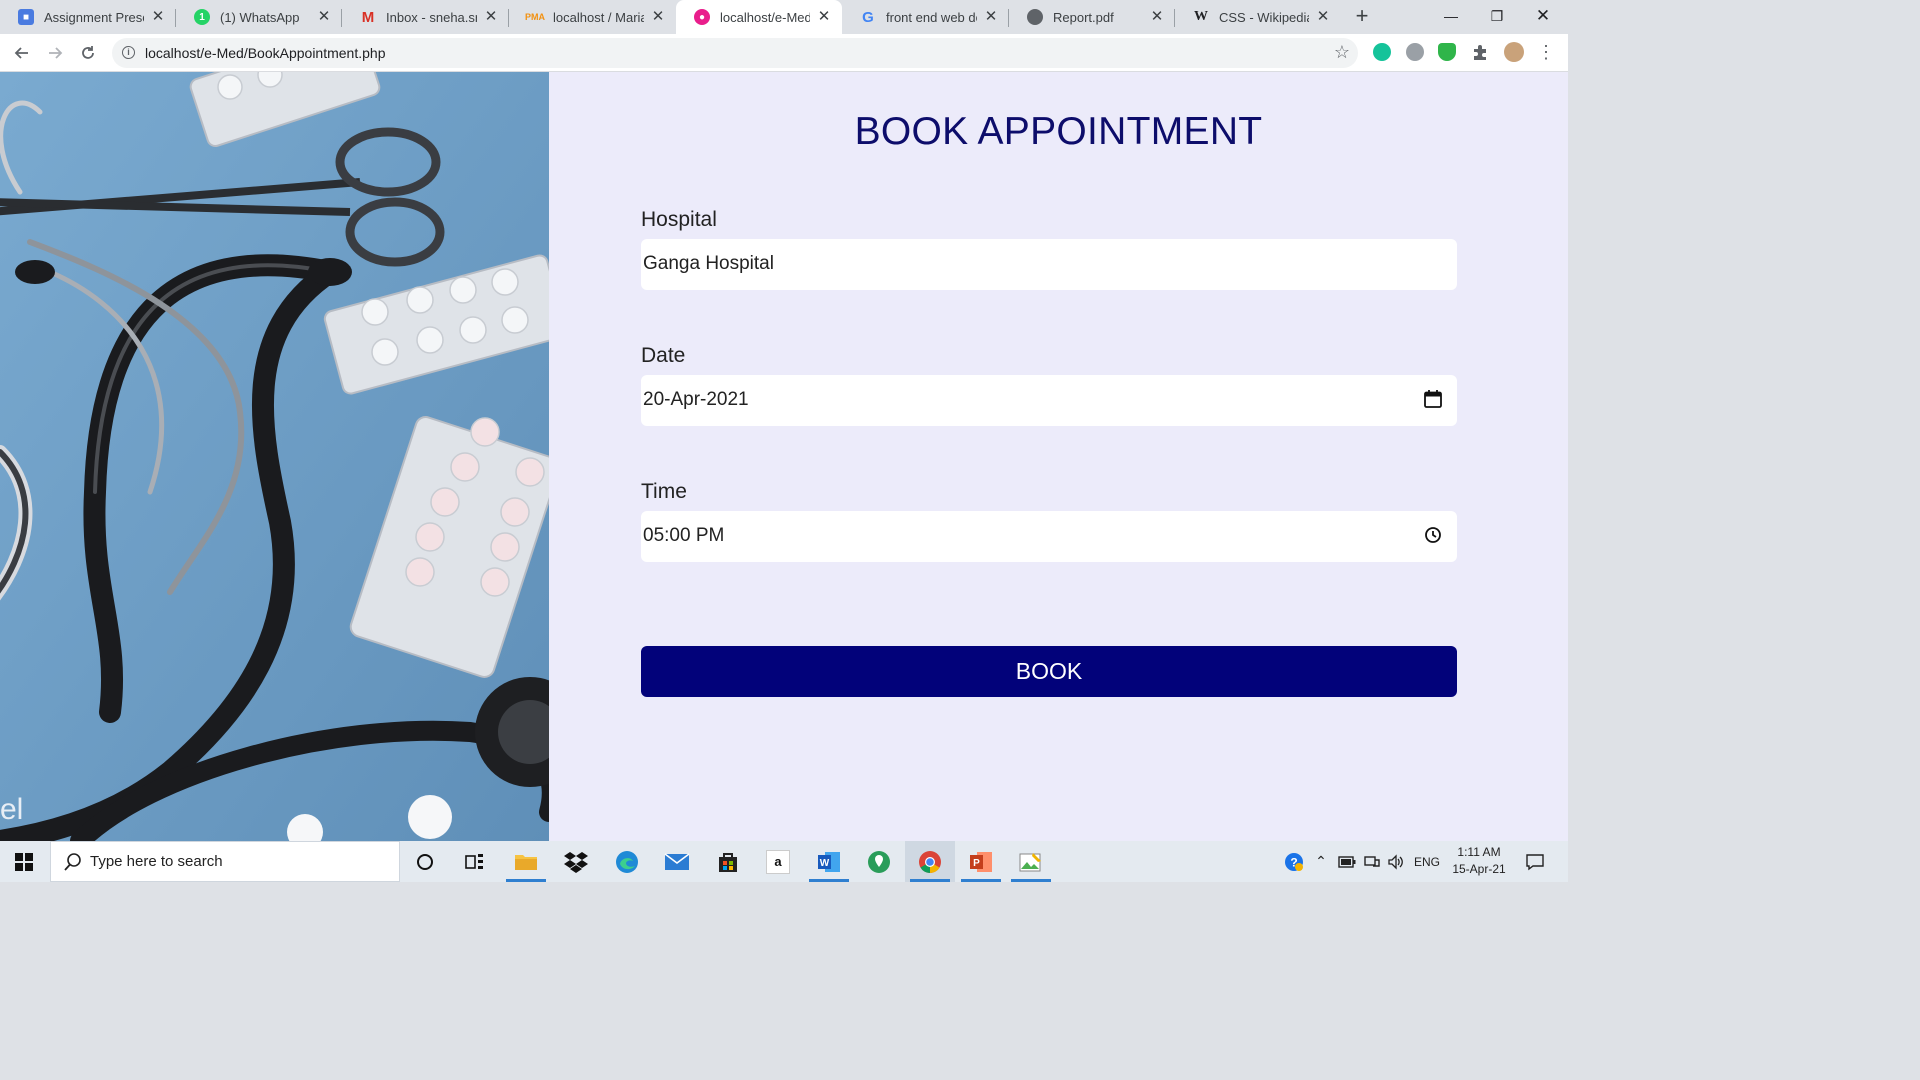 This screenshot has width=1920, height=1080. Describe the element at coordinates (1362, 17) in the screenshot. I see `new-tab-button: +` at that location.